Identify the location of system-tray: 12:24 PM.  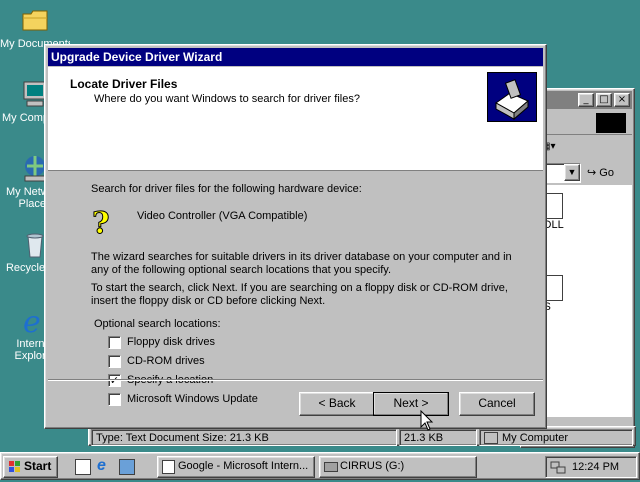
(591, 467).